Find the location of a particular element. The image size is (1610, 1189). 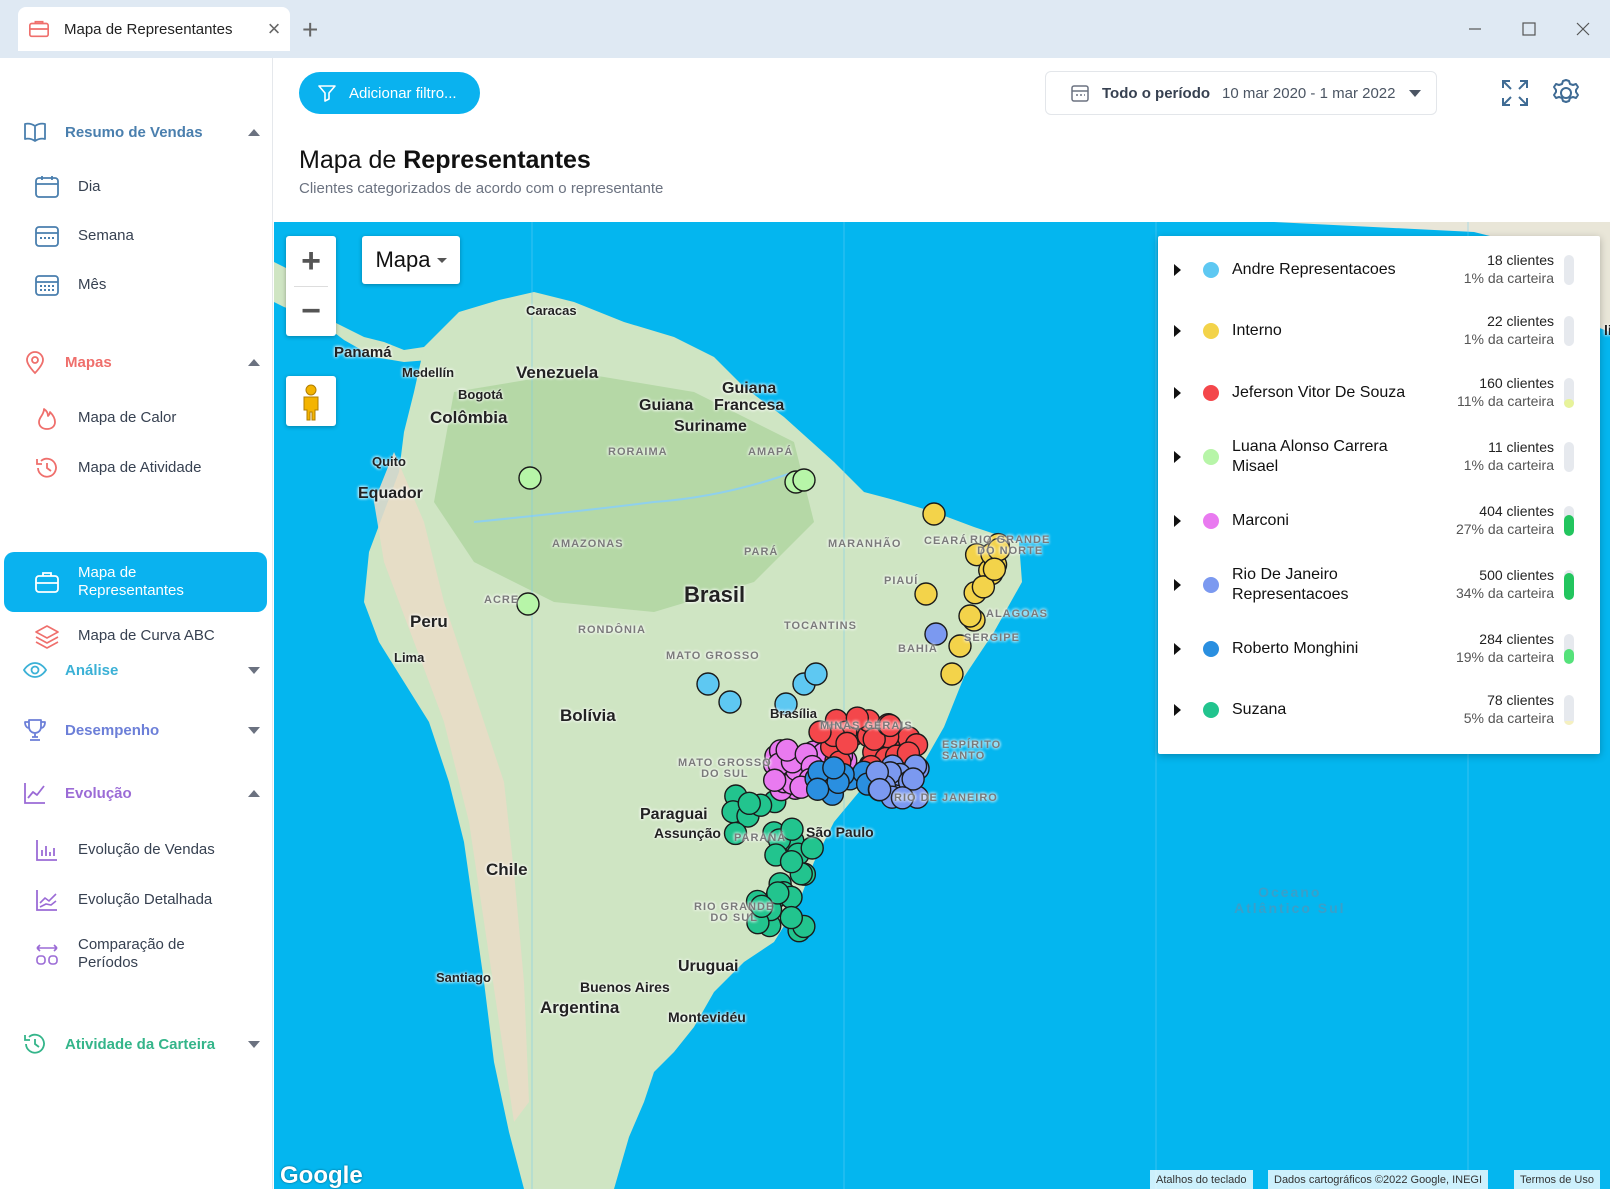

nav-group-evolucao: Evolução is located at coordinates (136, 793).